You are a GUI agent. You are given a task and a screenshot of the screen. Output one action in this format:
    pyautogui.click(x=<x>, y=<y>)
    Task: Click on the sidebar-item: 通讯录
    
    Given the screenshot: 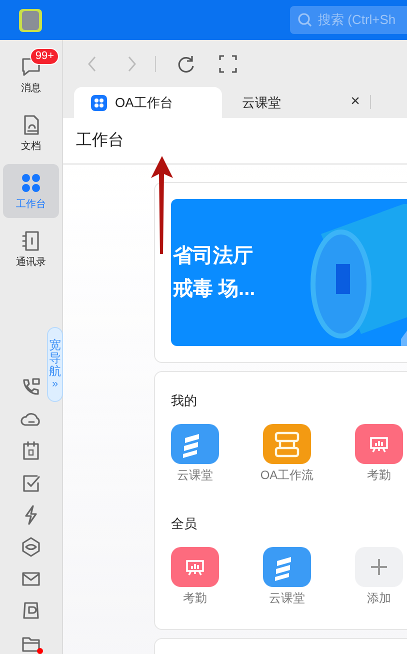 What is the action you would take?
    pyautogui.click(x=31, y=249)
    